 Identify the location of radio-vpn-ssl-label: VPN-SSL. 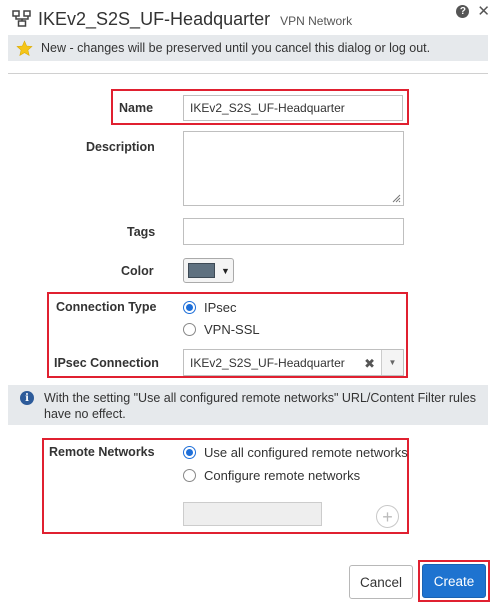
(232, 329).